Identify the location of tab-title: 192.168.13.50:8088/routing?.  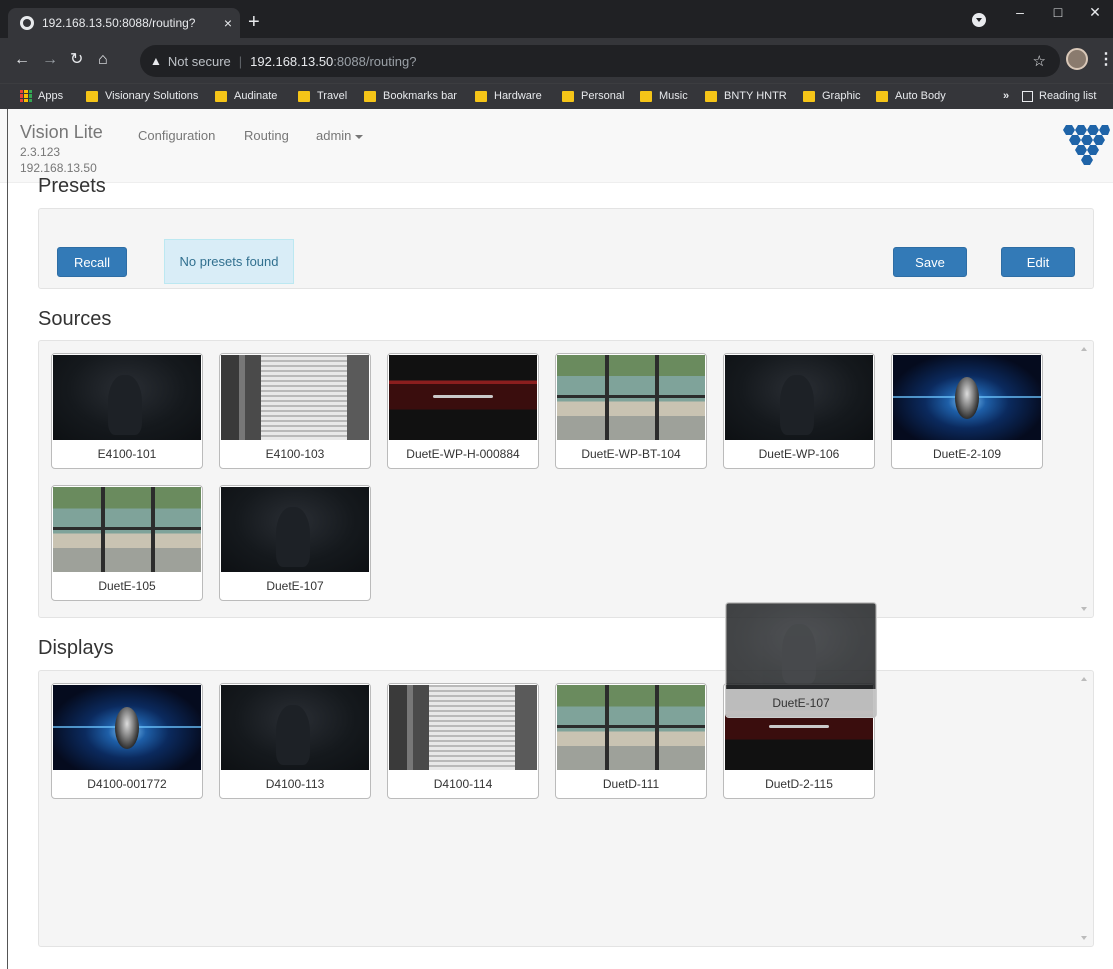
(119, 23).